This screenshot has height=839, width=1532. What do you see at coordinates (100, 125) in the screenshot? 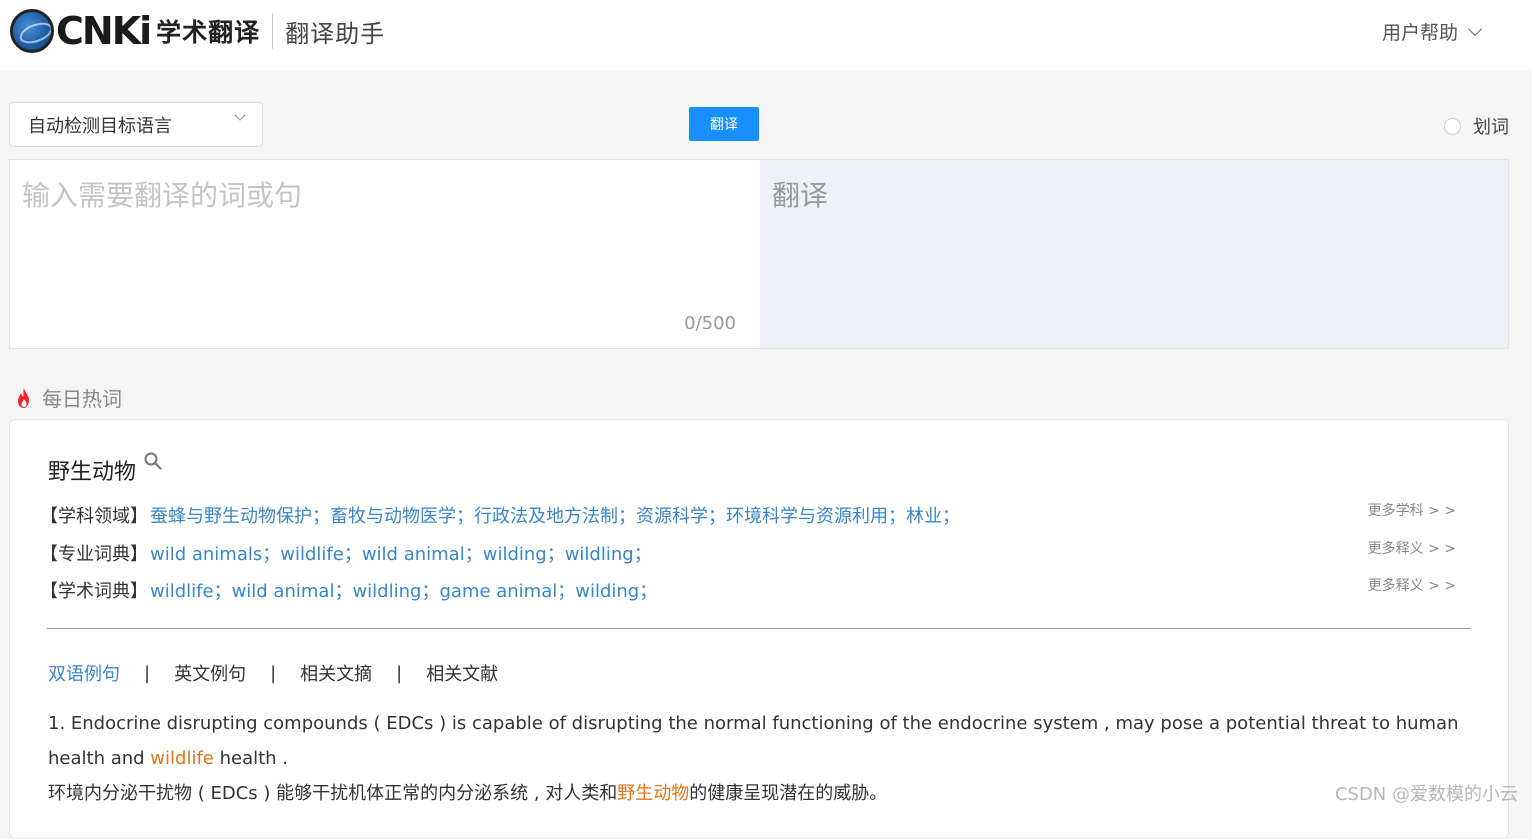
I see `target-language-value: 自动检测目标语言` at bounding box center [100, 125].